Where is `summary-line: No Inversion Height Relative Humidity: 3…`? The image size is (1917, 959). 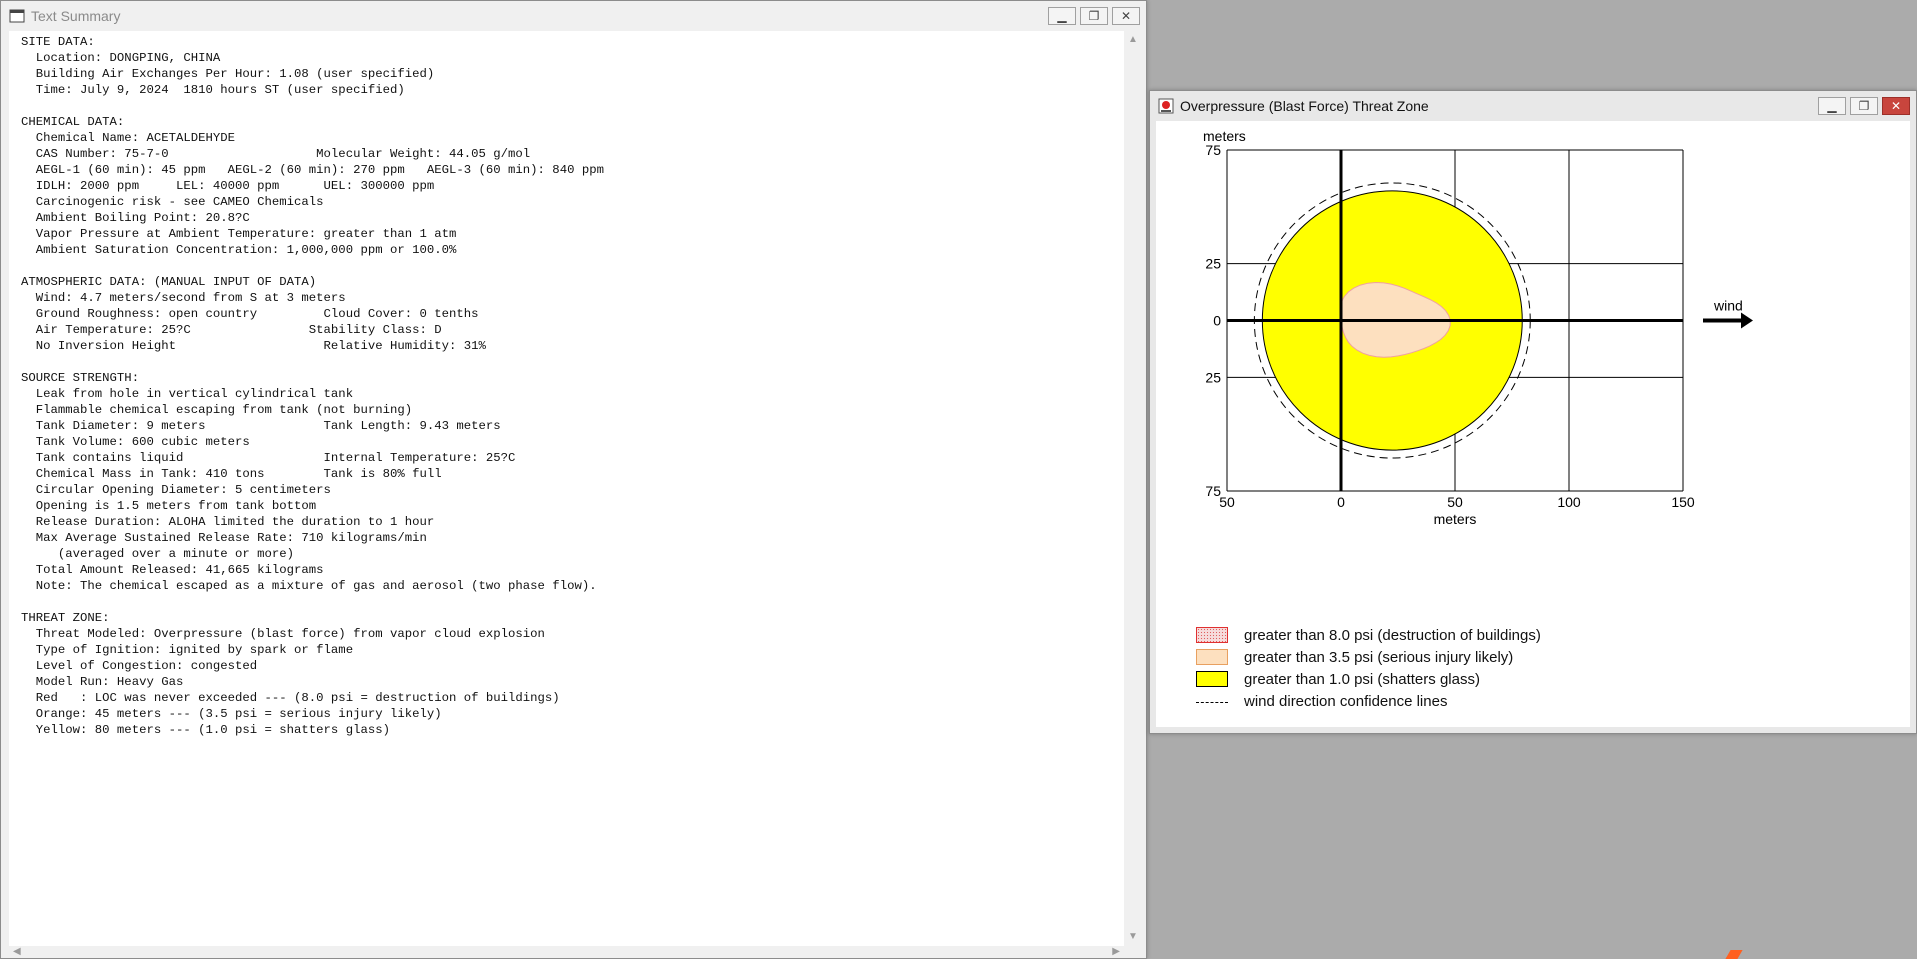 summary-line: No Inversion Height Relative Humidity: 3… is located at coordinates (253, 346).